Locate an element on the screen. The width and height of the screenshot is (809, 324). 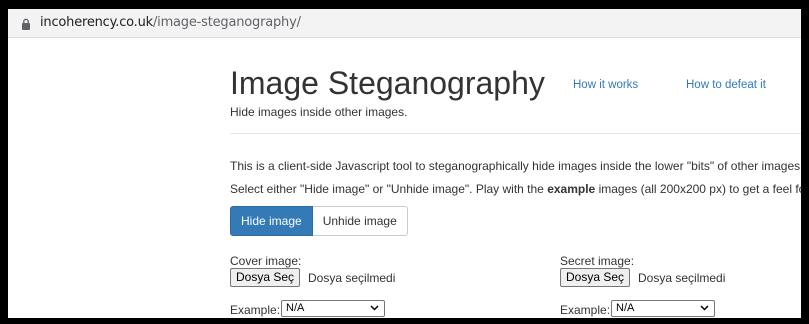
secret-example-select: N/A is located at coordinates (663, 308).